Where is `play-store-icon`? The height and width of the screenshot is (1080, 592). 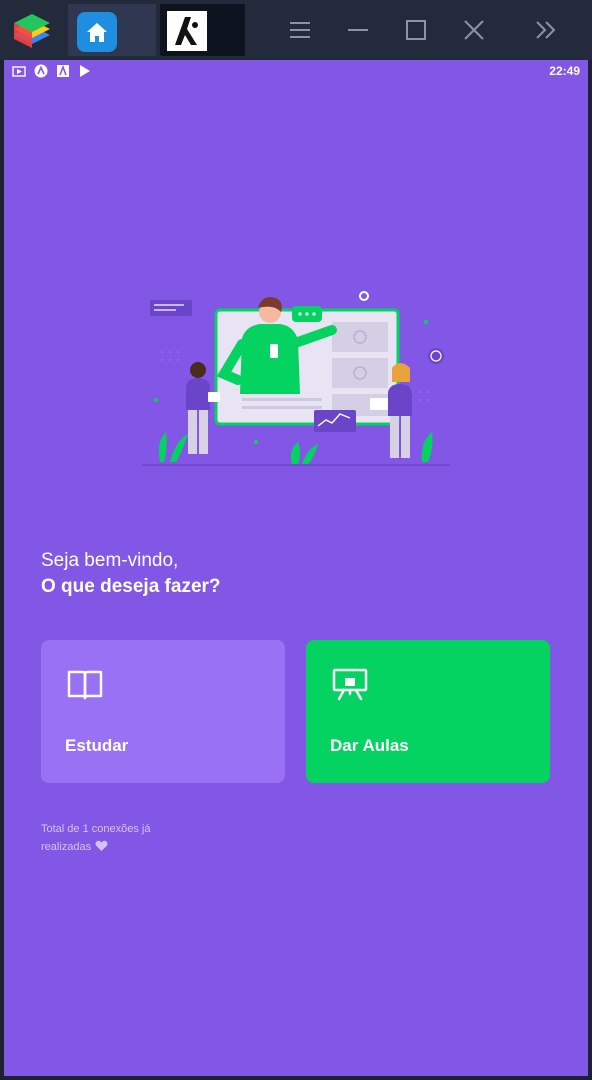 play-store-icon is located at coordinates (85, 71).